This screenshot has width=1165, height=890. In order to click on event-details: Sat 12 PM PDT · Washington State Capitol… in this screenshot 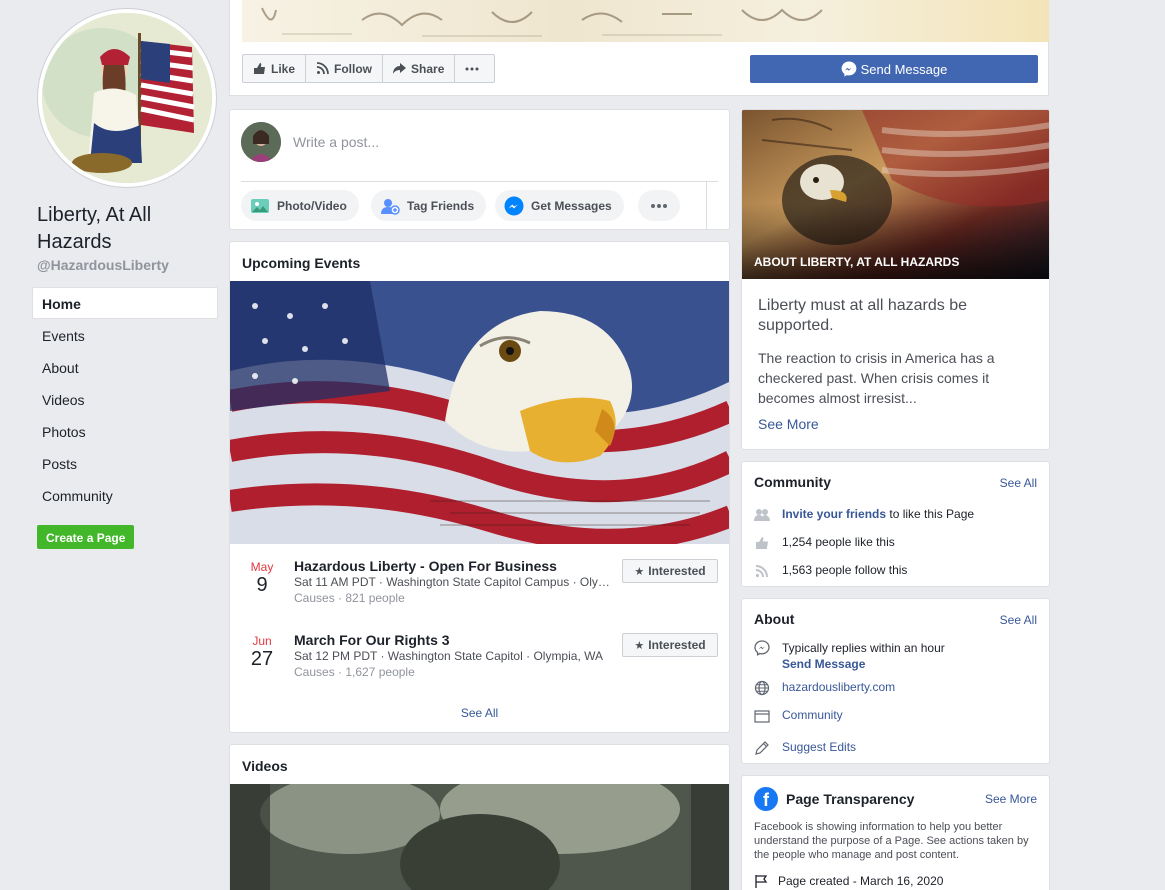, I will do `click(448, 656)`.